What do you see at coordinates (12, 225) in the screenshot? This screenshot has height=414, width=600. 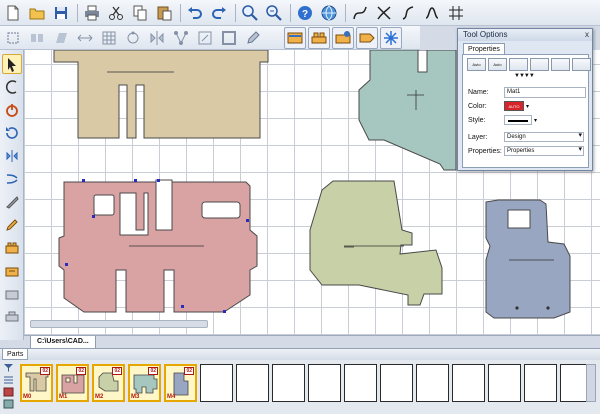 I see `pen-icon` at bounding box center [12, 225].